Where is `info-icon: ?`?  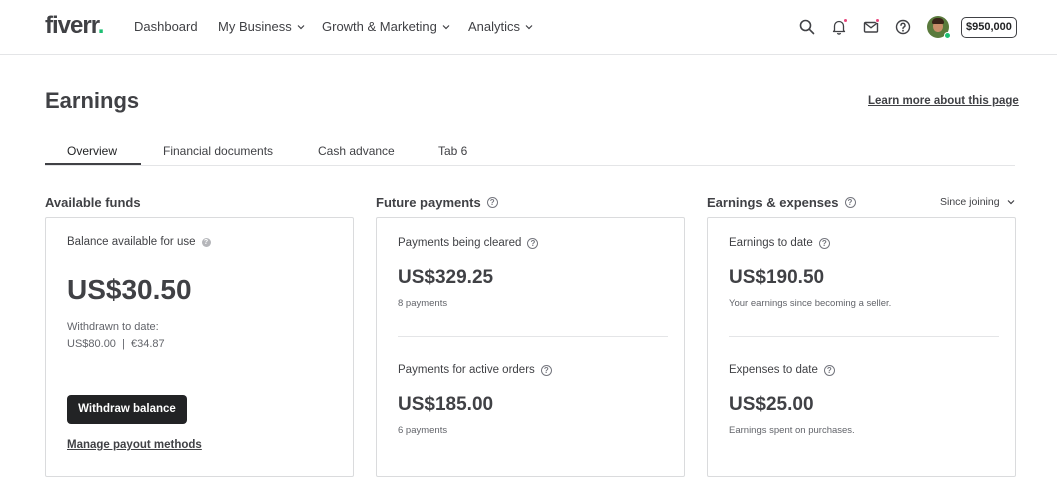
info-icon: ? is located at coordinates (206, 242).